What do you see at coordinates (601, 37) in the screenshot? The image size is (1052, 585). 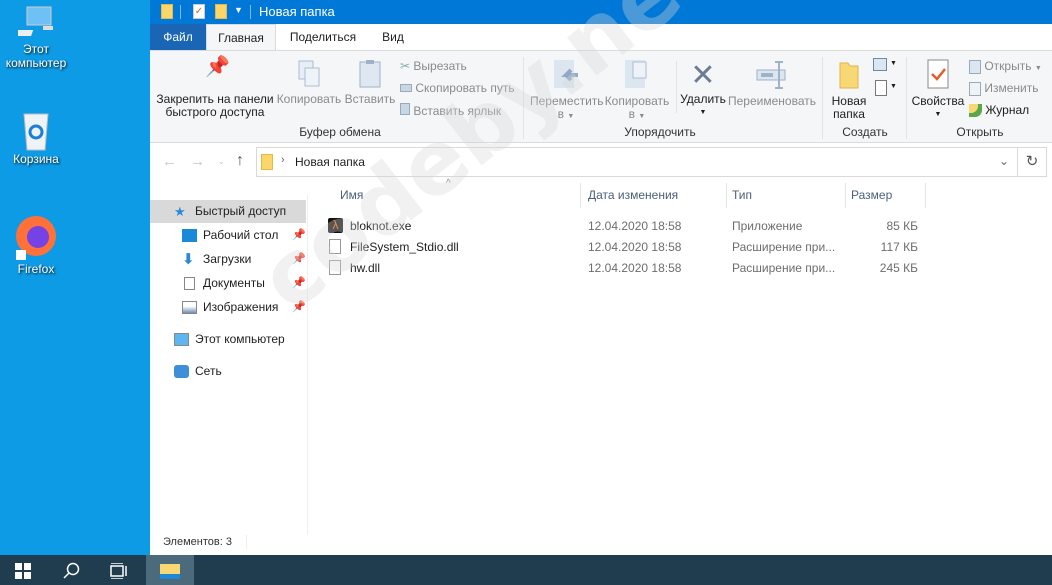 I see `ribbon-tabs: Файл Главная Поделиться Вид` at bounding box center [601, 37].